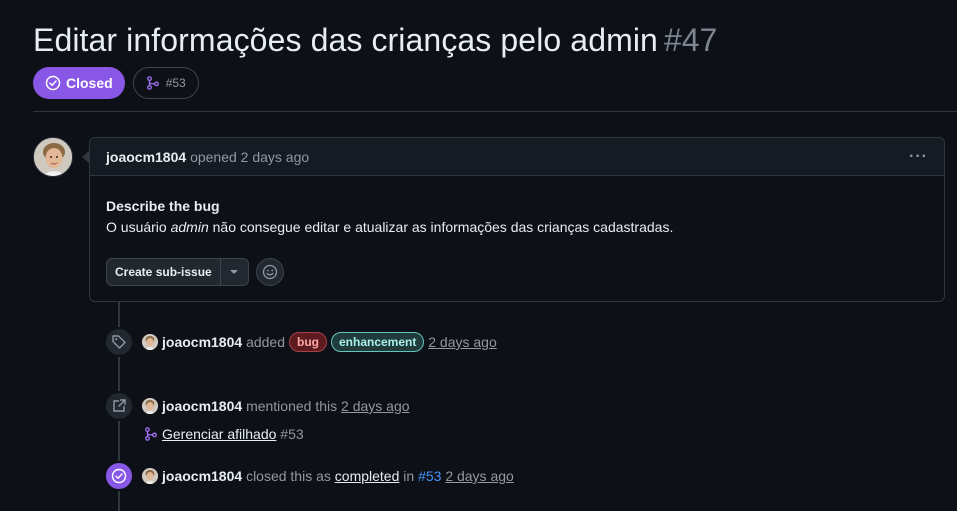 The width and height of the screenshot is (957, 511). Describe the element at coordinates (146, 157) in the screenshot. I see `comment-author: joaocm1804` at that location.